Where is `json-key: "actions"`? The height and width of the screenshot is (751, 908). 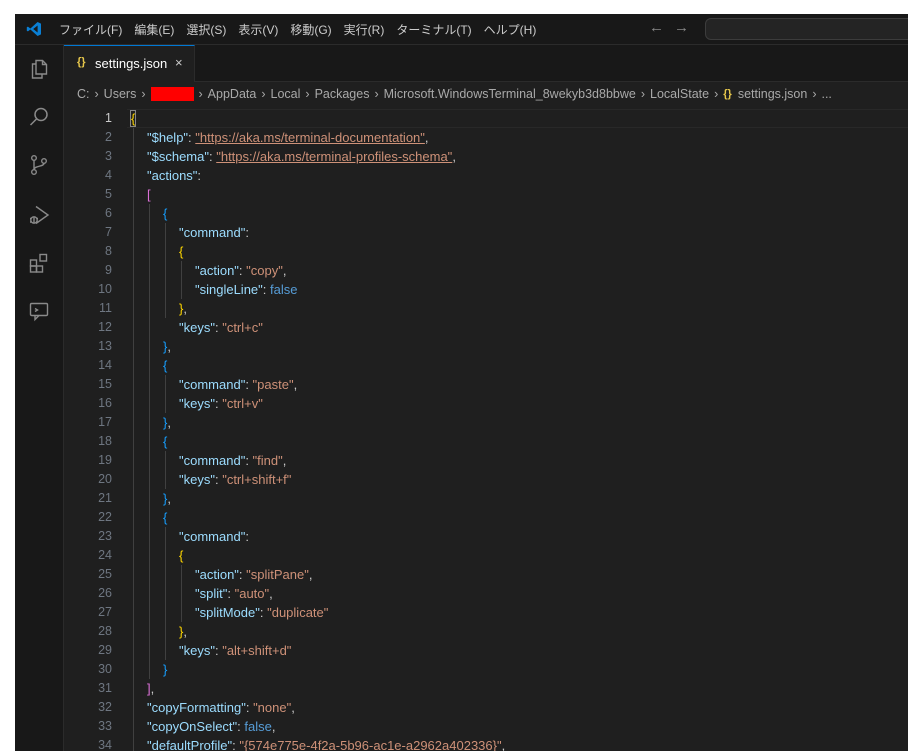
json-key: "actions" is located at coordinates (172, 175).